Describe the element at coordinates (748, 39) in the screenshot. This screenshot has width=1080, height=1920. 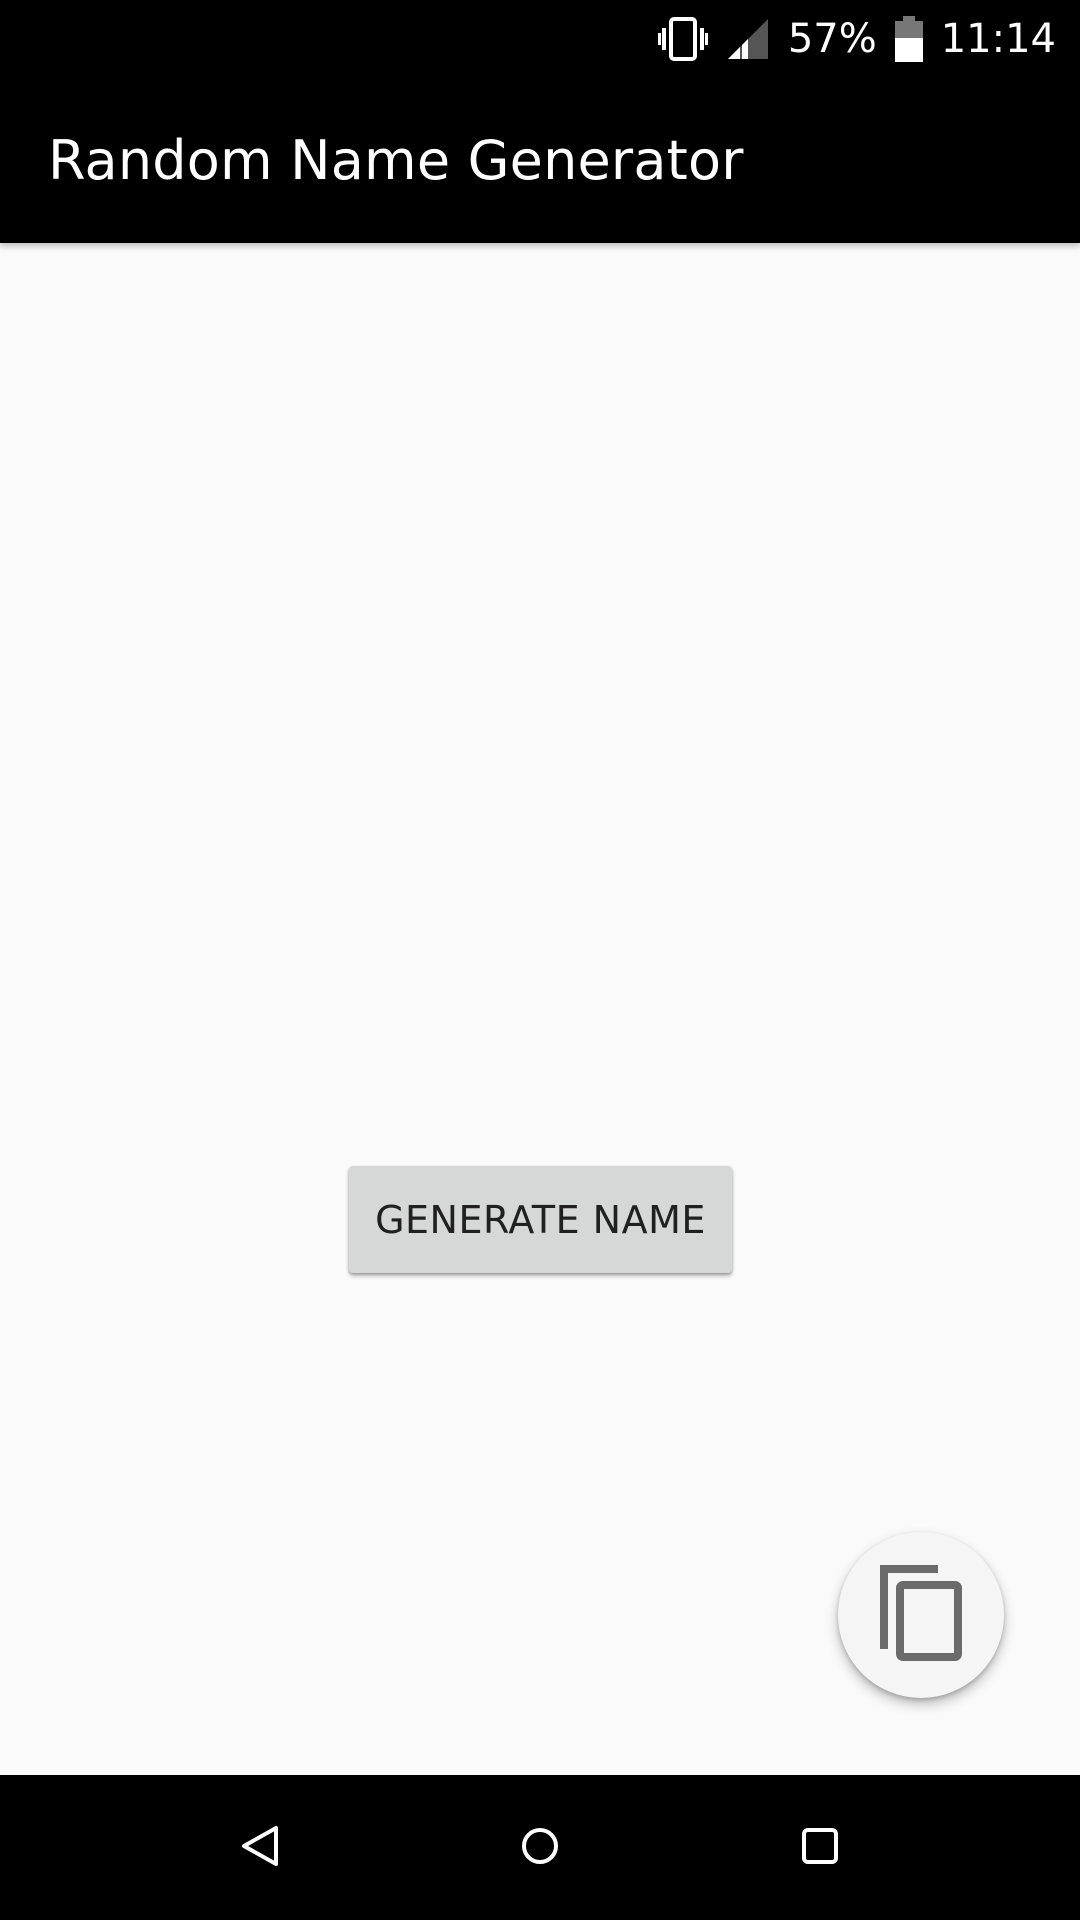
I see `signal-icon` at that location.